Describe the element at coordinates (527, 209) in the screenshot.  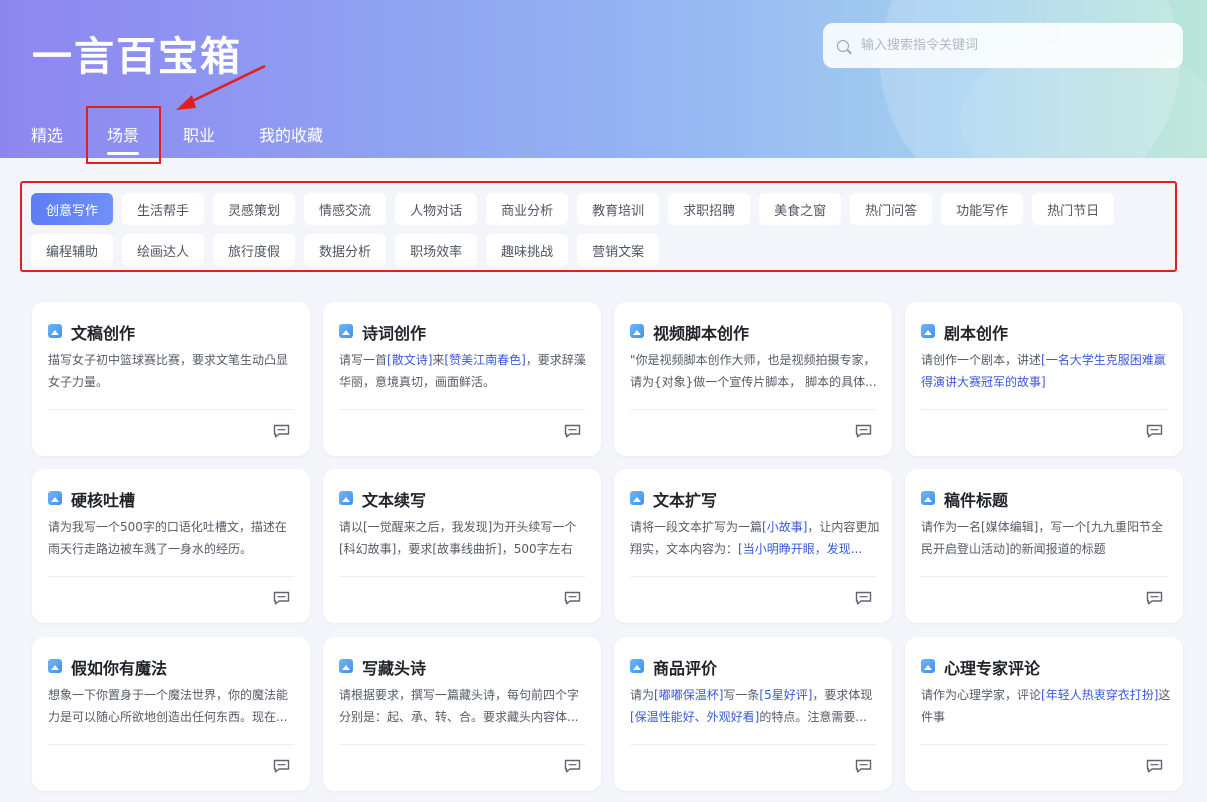
I see `category-chip: 商业分析` at that location.